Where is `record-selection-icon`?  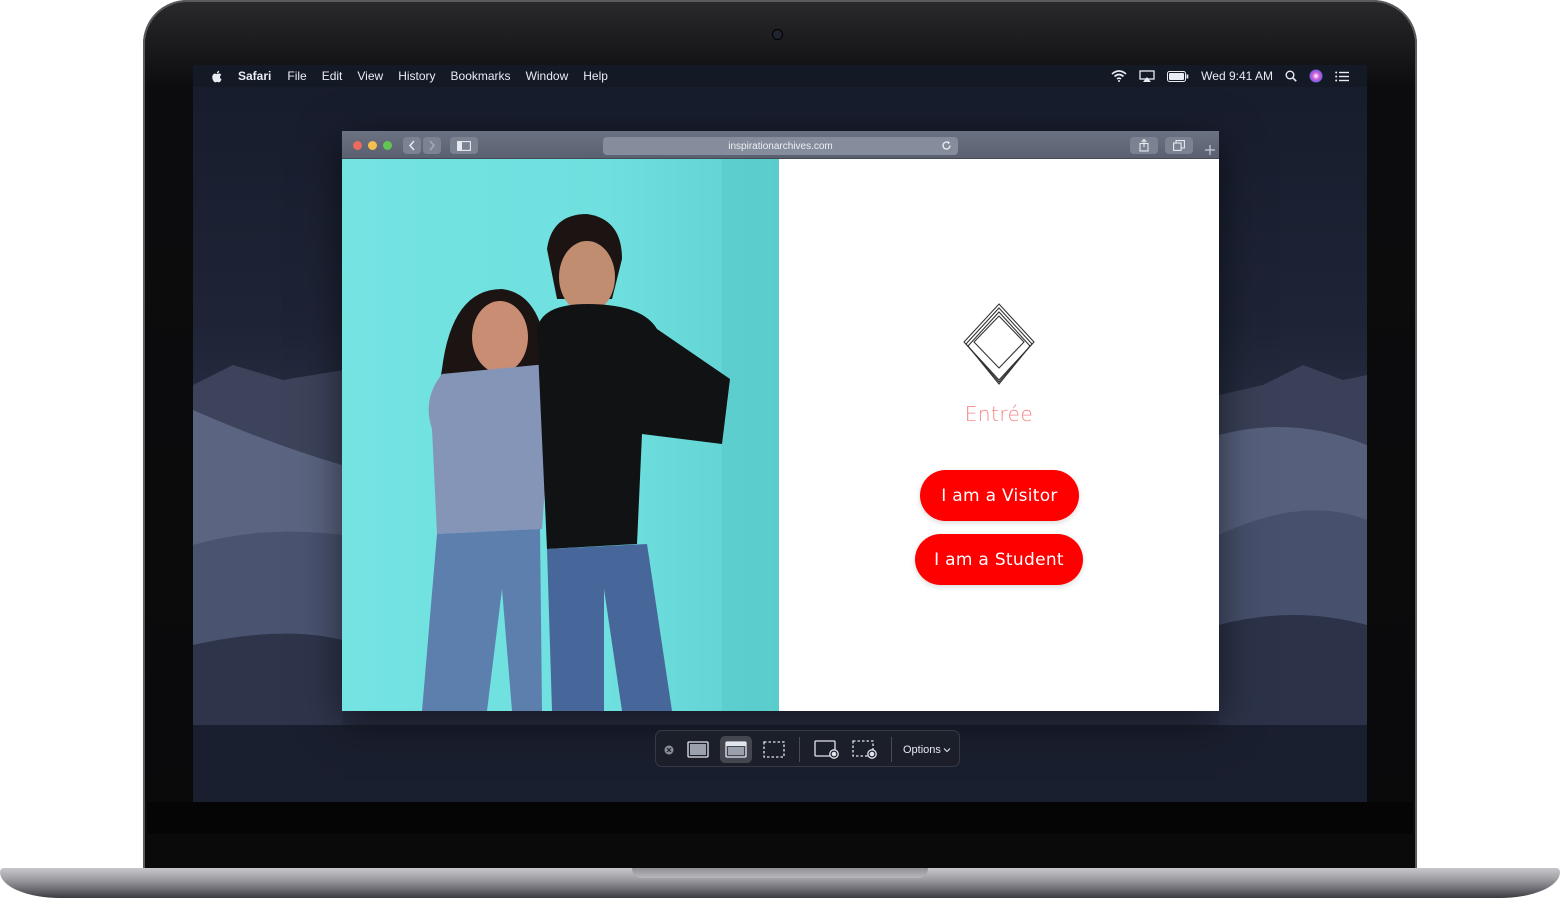
record-selection-icon is located at coordinates (864, 749).